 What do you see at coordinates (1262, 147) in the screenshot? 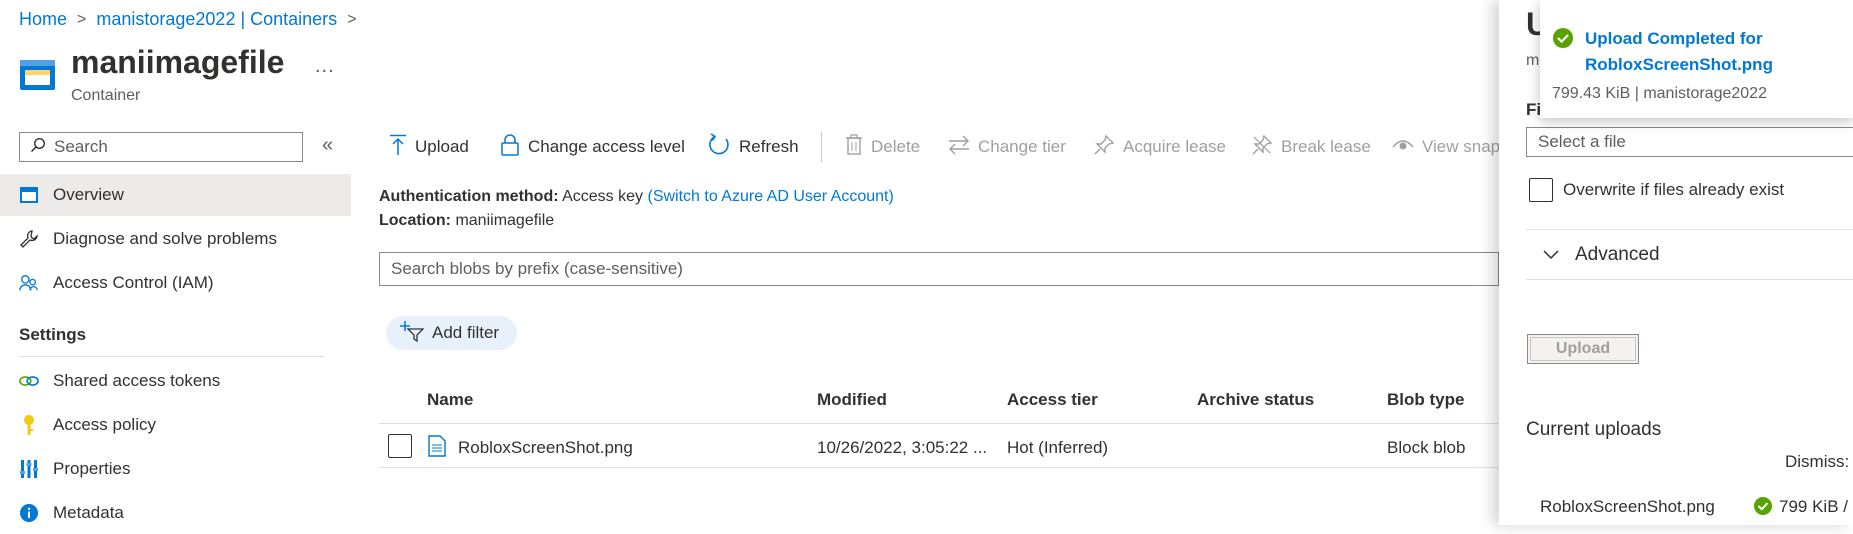
I see `broken-link-icon` at bounding box center [1262, 147].